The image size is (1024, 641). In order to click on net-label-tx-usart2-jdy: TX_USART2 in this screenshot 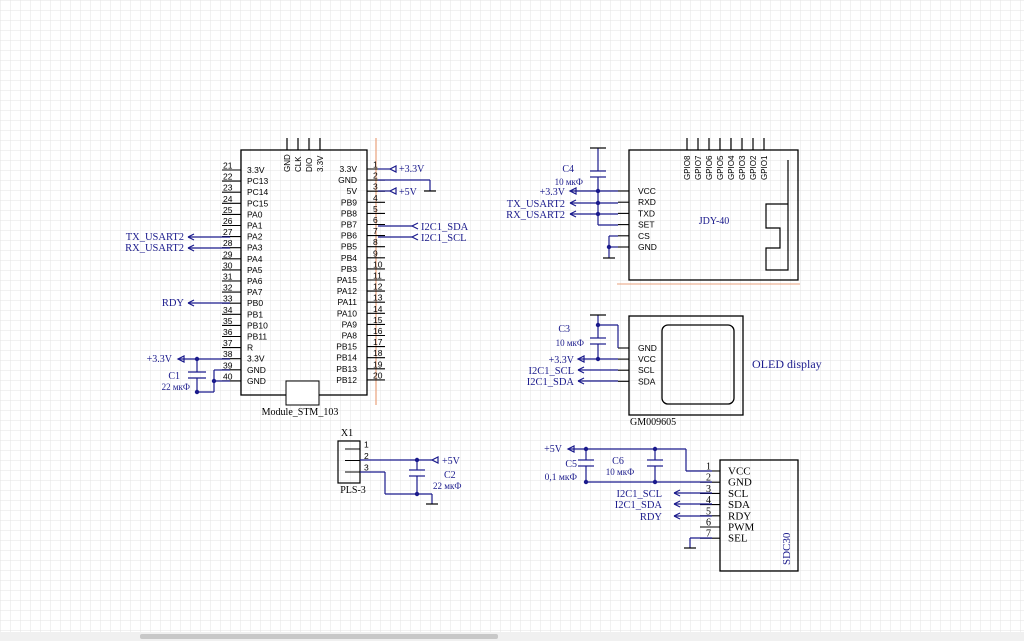, I will do `click(536, 204)`.